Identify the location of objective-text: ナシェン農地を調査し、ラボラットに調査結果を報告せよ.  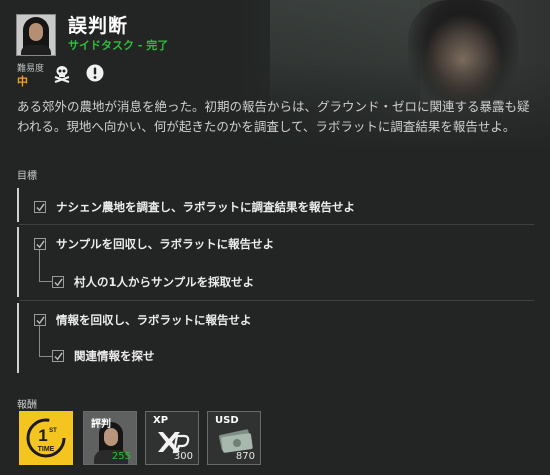
(205, 207).